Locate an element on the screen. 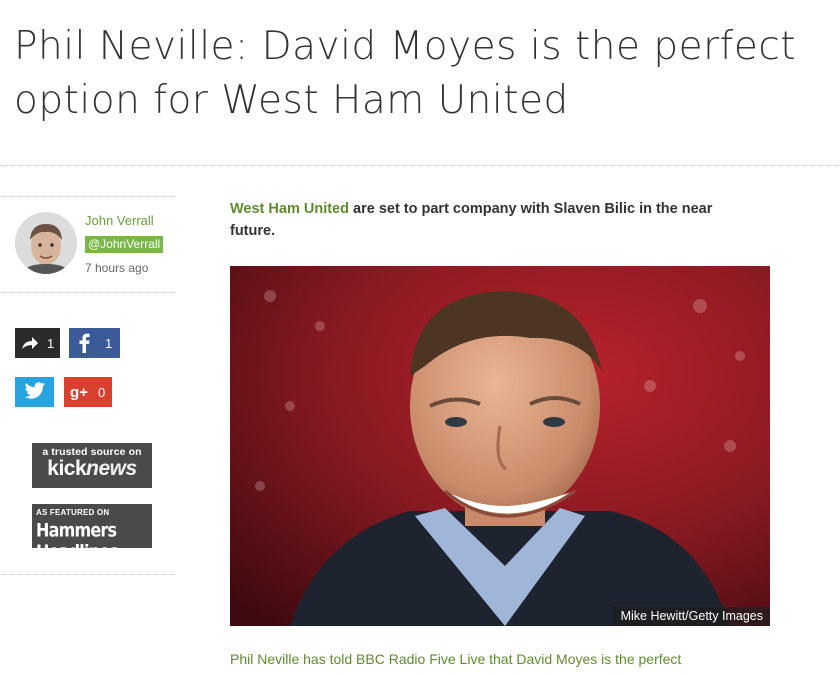 This screenshot has width=840, height=677. kicknews-logo: kicknews is located at coordinates (92, 468).